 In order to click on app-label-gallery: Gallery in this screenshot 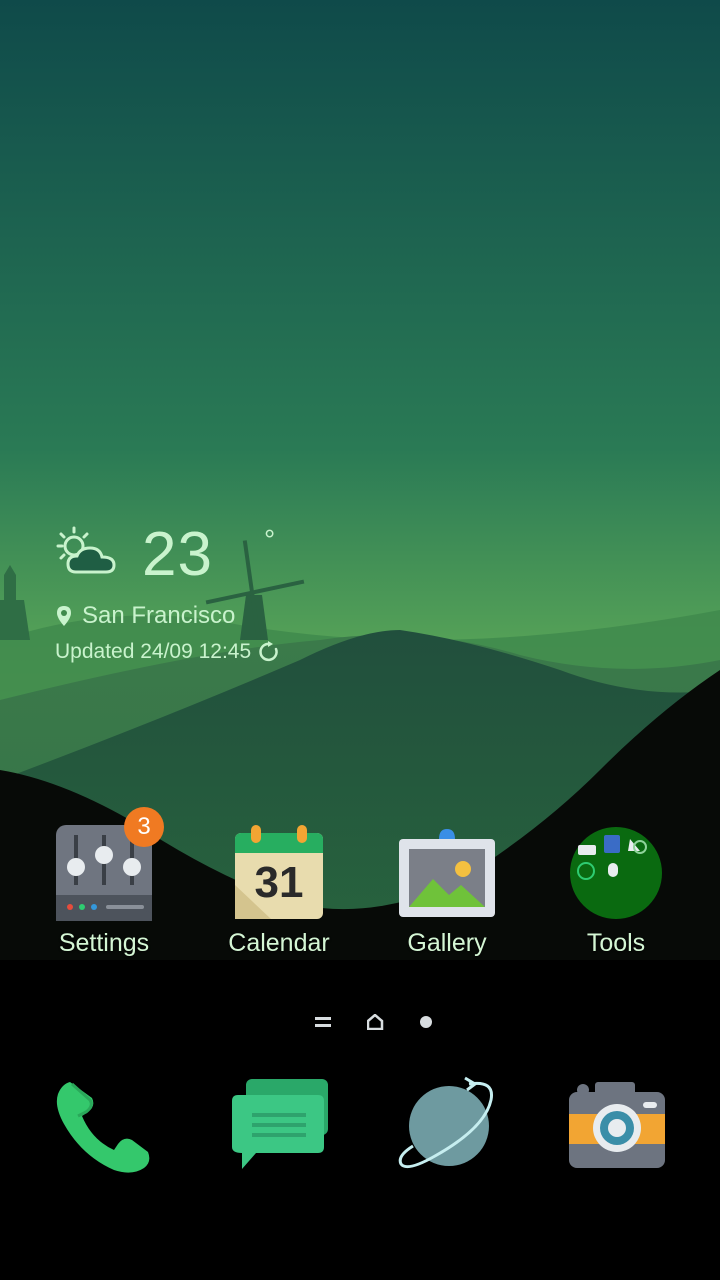, I will do `click(447, 943)`.